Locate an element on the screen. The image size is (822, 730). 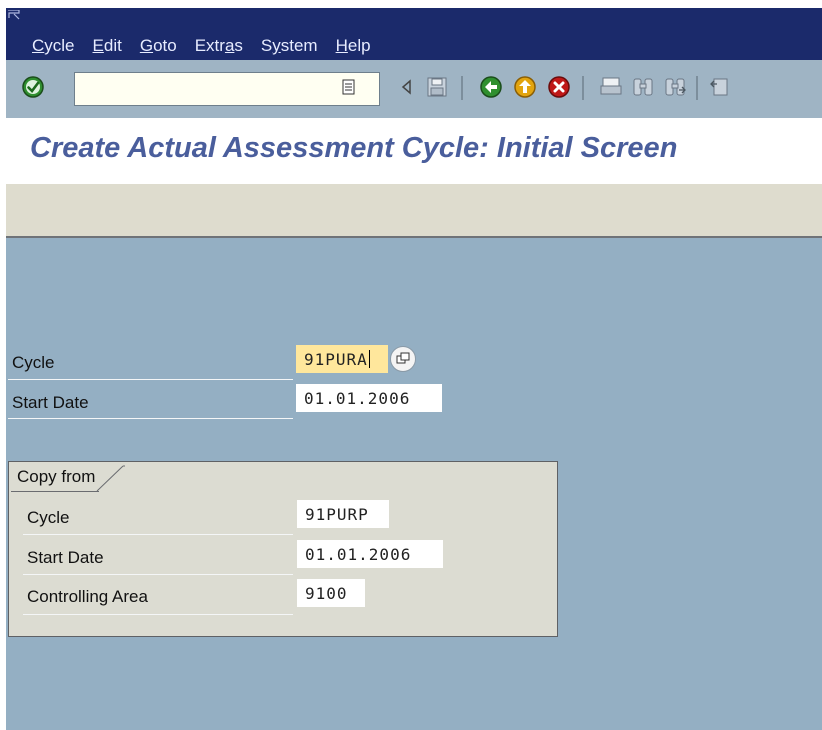
controlling-area-input: 9100 is located at coordinates (331, 593).